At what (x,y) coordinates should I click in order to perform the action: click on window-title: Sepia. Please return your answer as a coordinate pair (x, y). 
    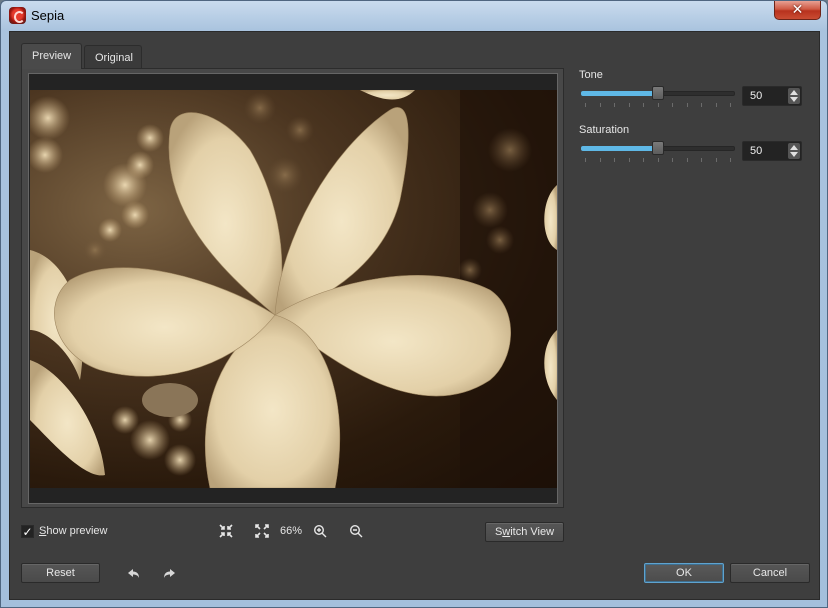
    Looking at the image, I should click on (48, 15).